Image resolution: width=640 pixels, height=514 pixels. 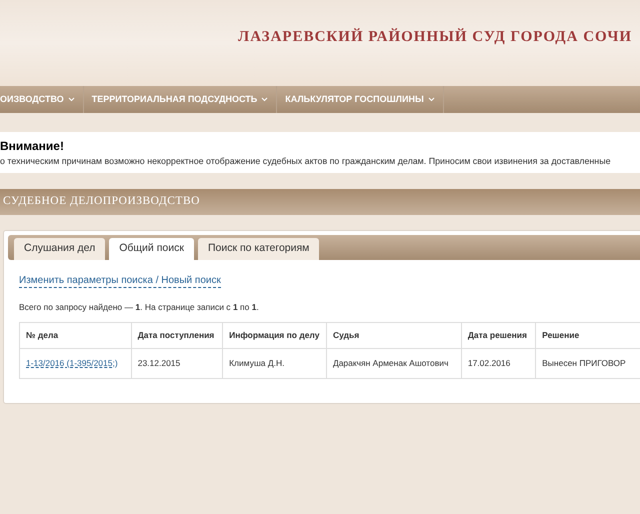 What do you see at coordinates (394, 335) in the screenshot?
I see `column-header: Судья` at bounding box center [394, 335].